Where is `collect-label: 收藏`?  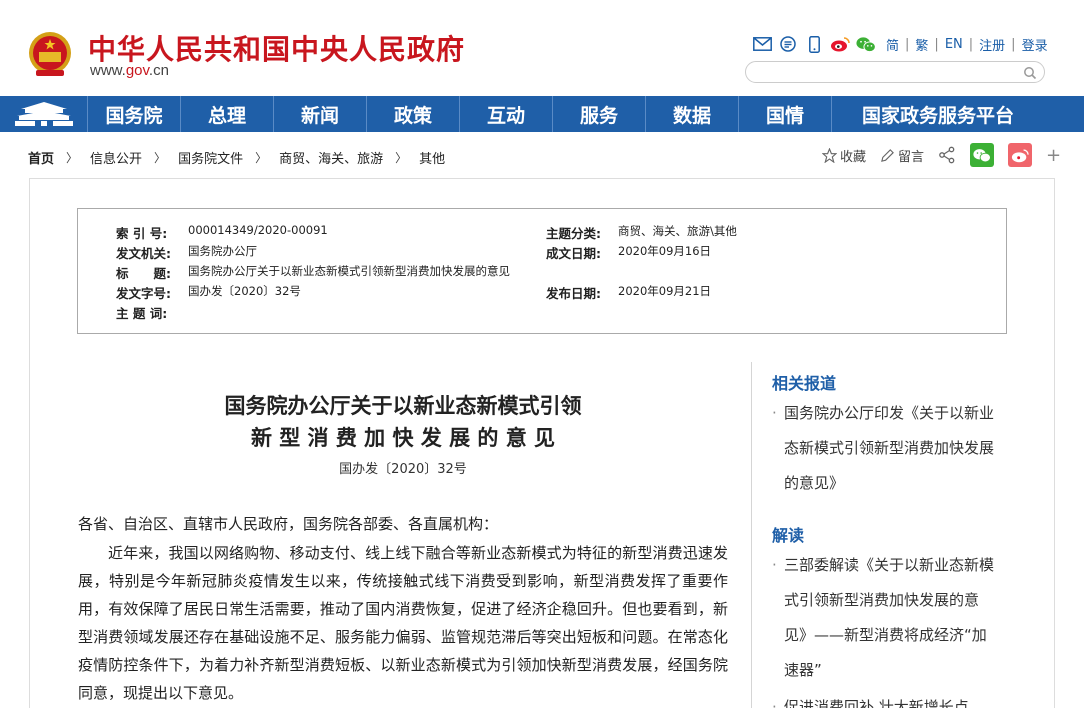 collect-label: 收藏 is located at coordinates (853, 157).